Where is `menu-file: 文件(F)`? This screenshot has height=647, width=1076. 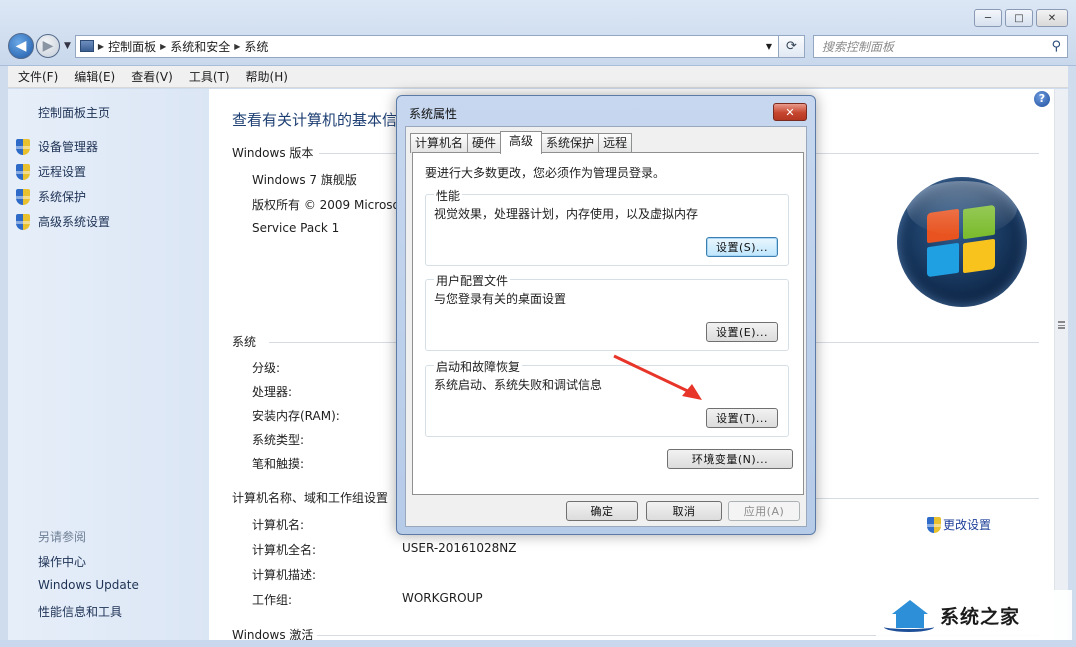
menu-file: 文件(F) is located at coordinates (38, 76).